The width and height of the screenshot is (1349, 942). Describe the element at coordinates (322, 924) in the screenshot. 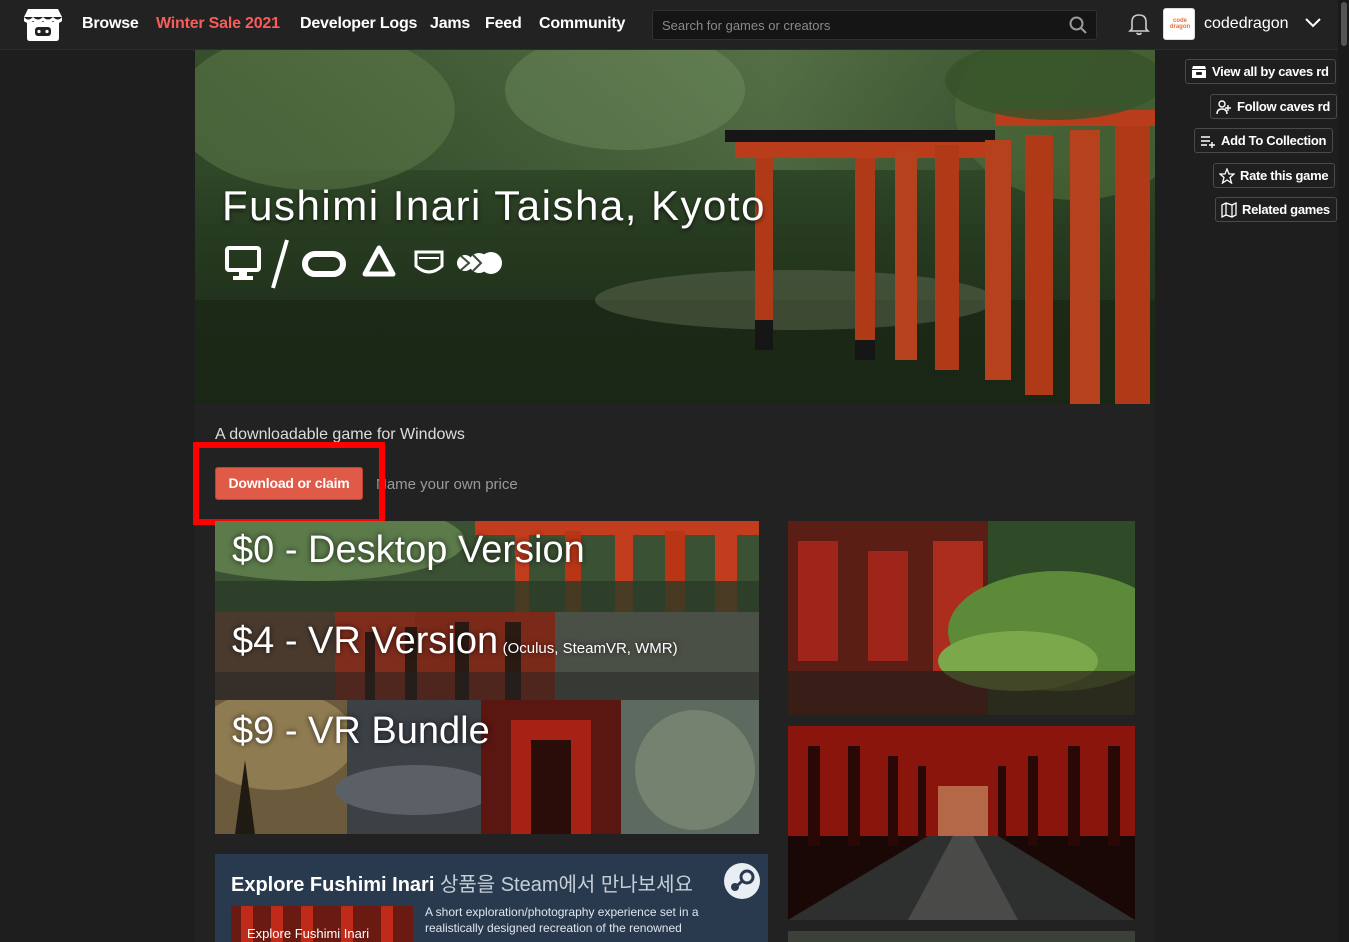

I see `steam-thumbnail: Explore Fushimi Inari` at that location.